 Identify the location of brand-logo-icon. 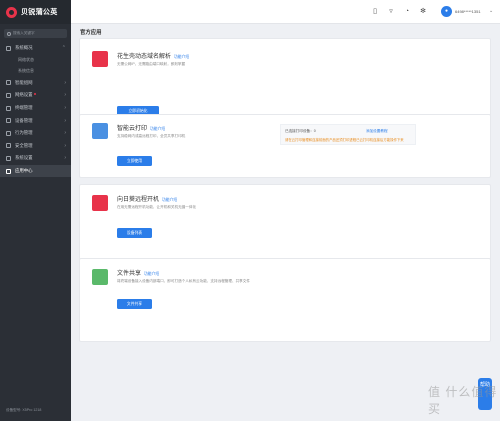
(11, 12).